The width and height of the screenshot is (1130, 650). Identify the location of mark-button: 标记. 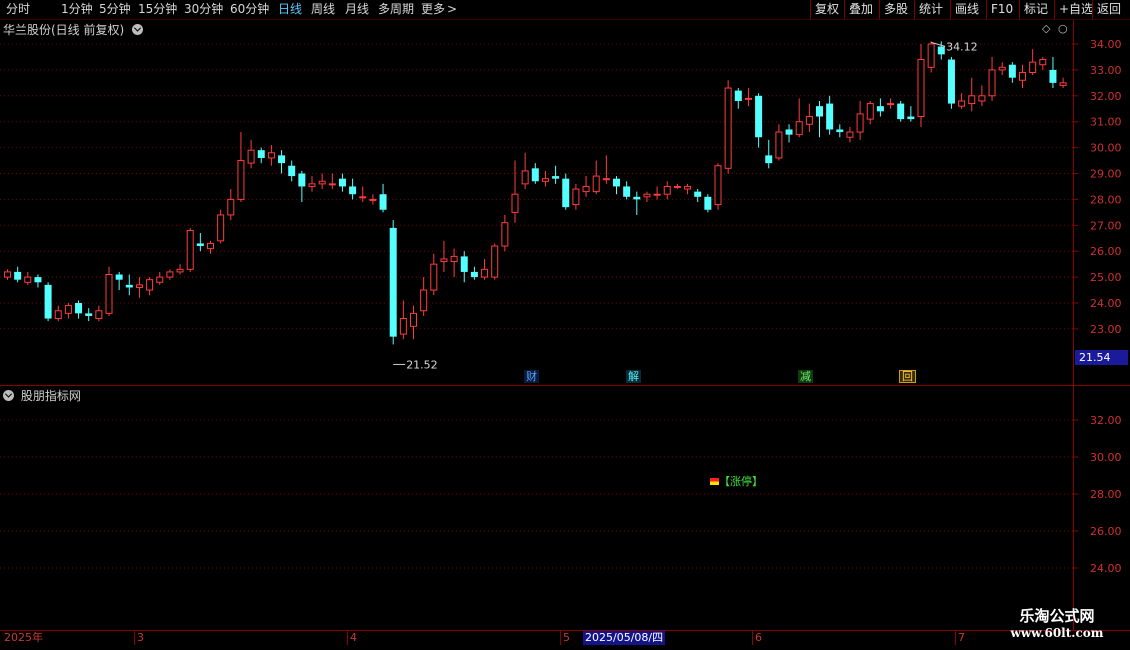
(1035, 9).